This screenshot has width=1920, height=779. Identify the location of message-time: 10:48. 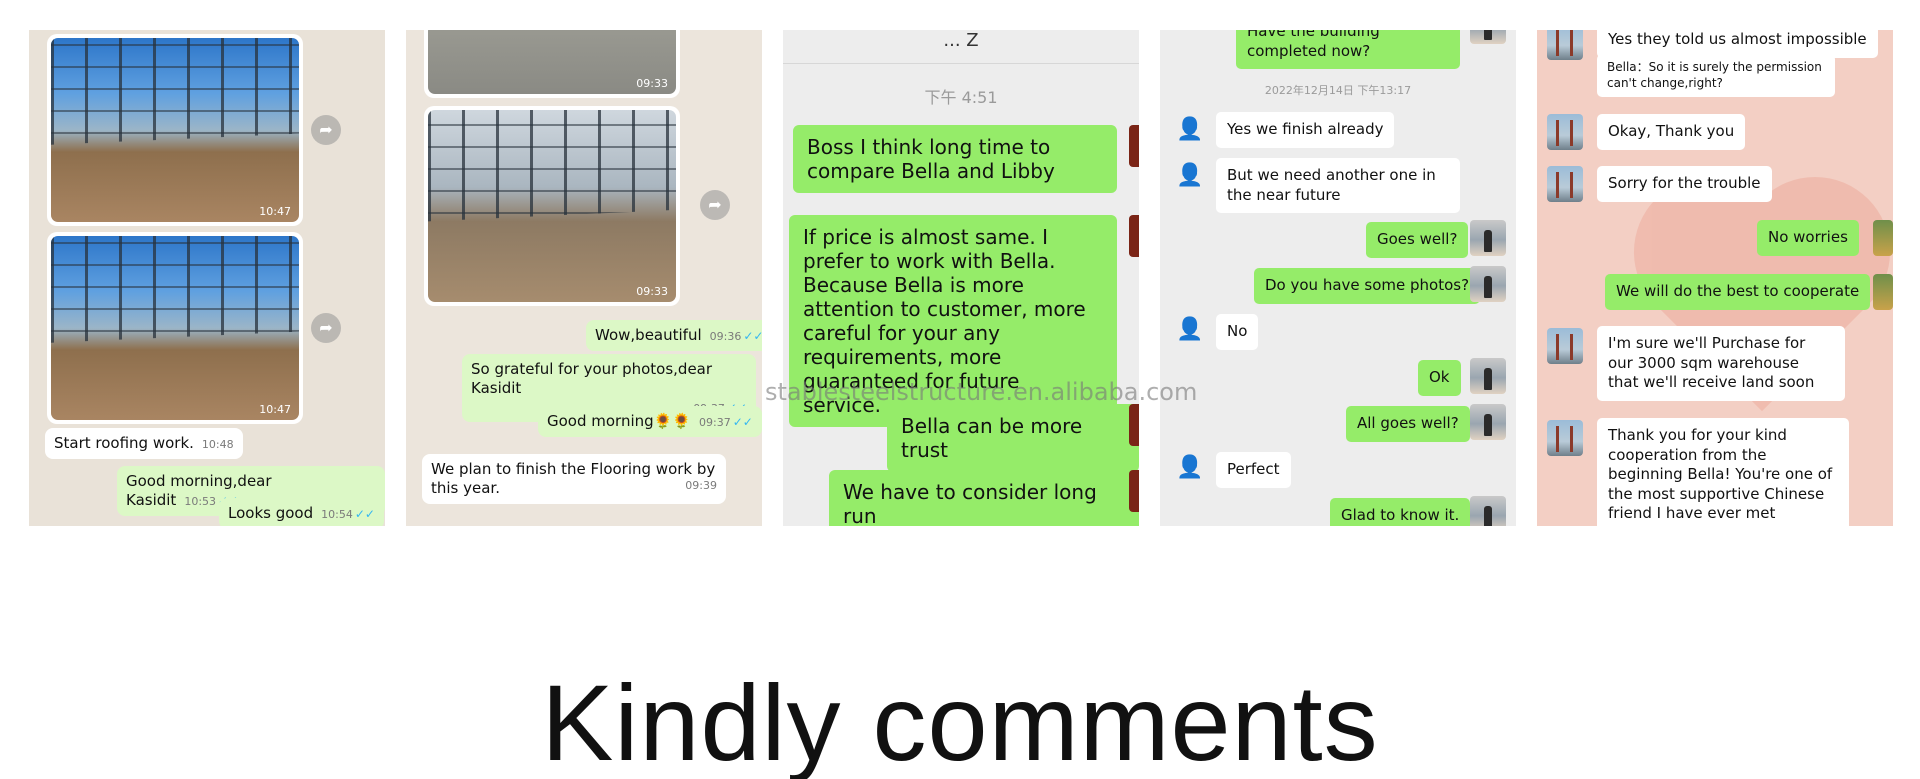
(217, 444).